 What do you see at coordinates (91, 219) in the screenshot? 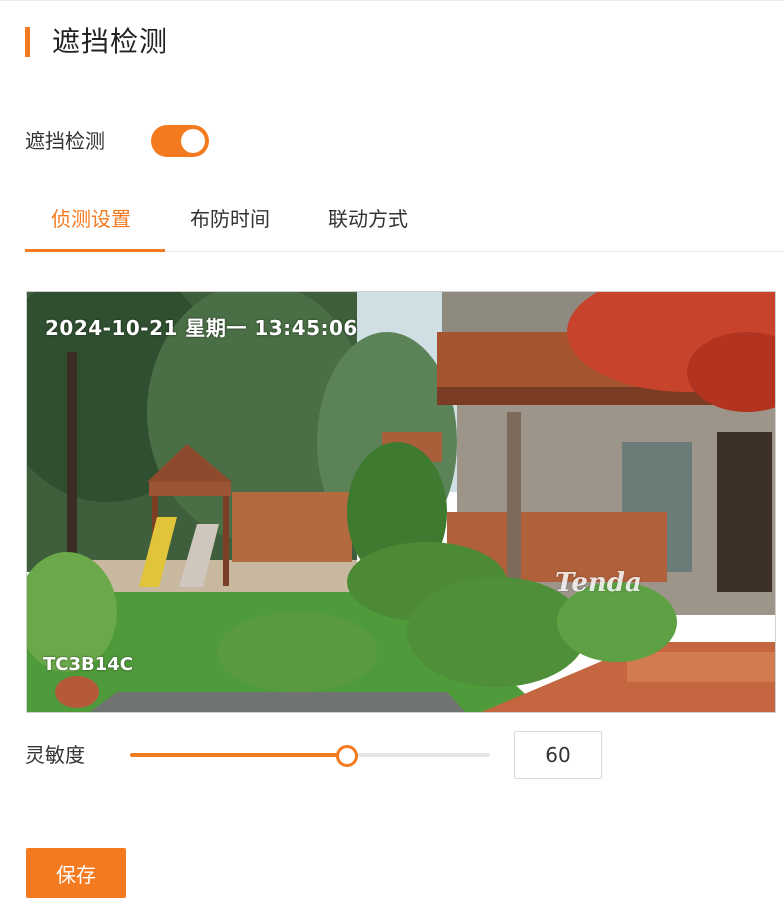
I see `tab-detection-settings: 侦测设置` at bounding box center [91, 219].